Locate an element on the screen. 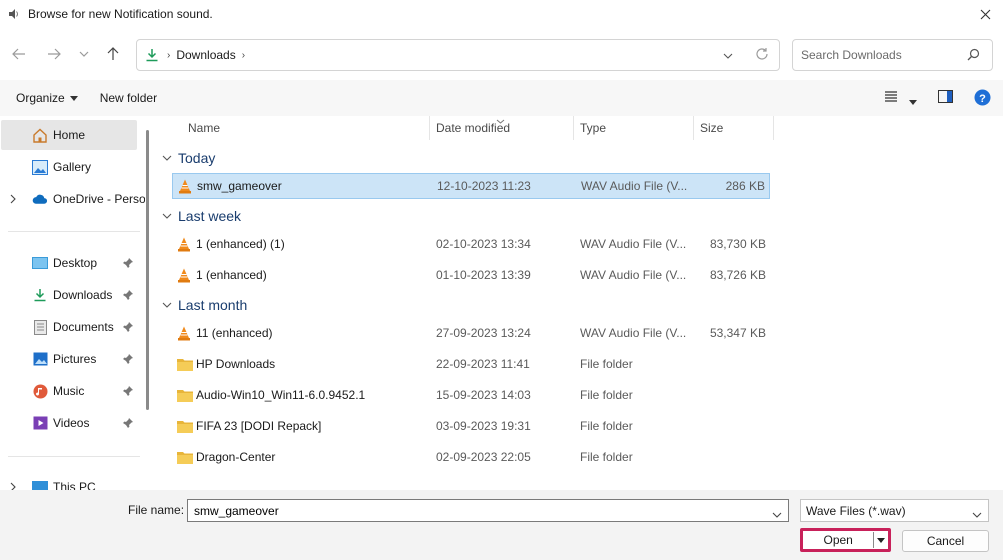 This screenshot has height=560, width=1003. group-header-last-week: Last week is located at coordinates (201, 216).